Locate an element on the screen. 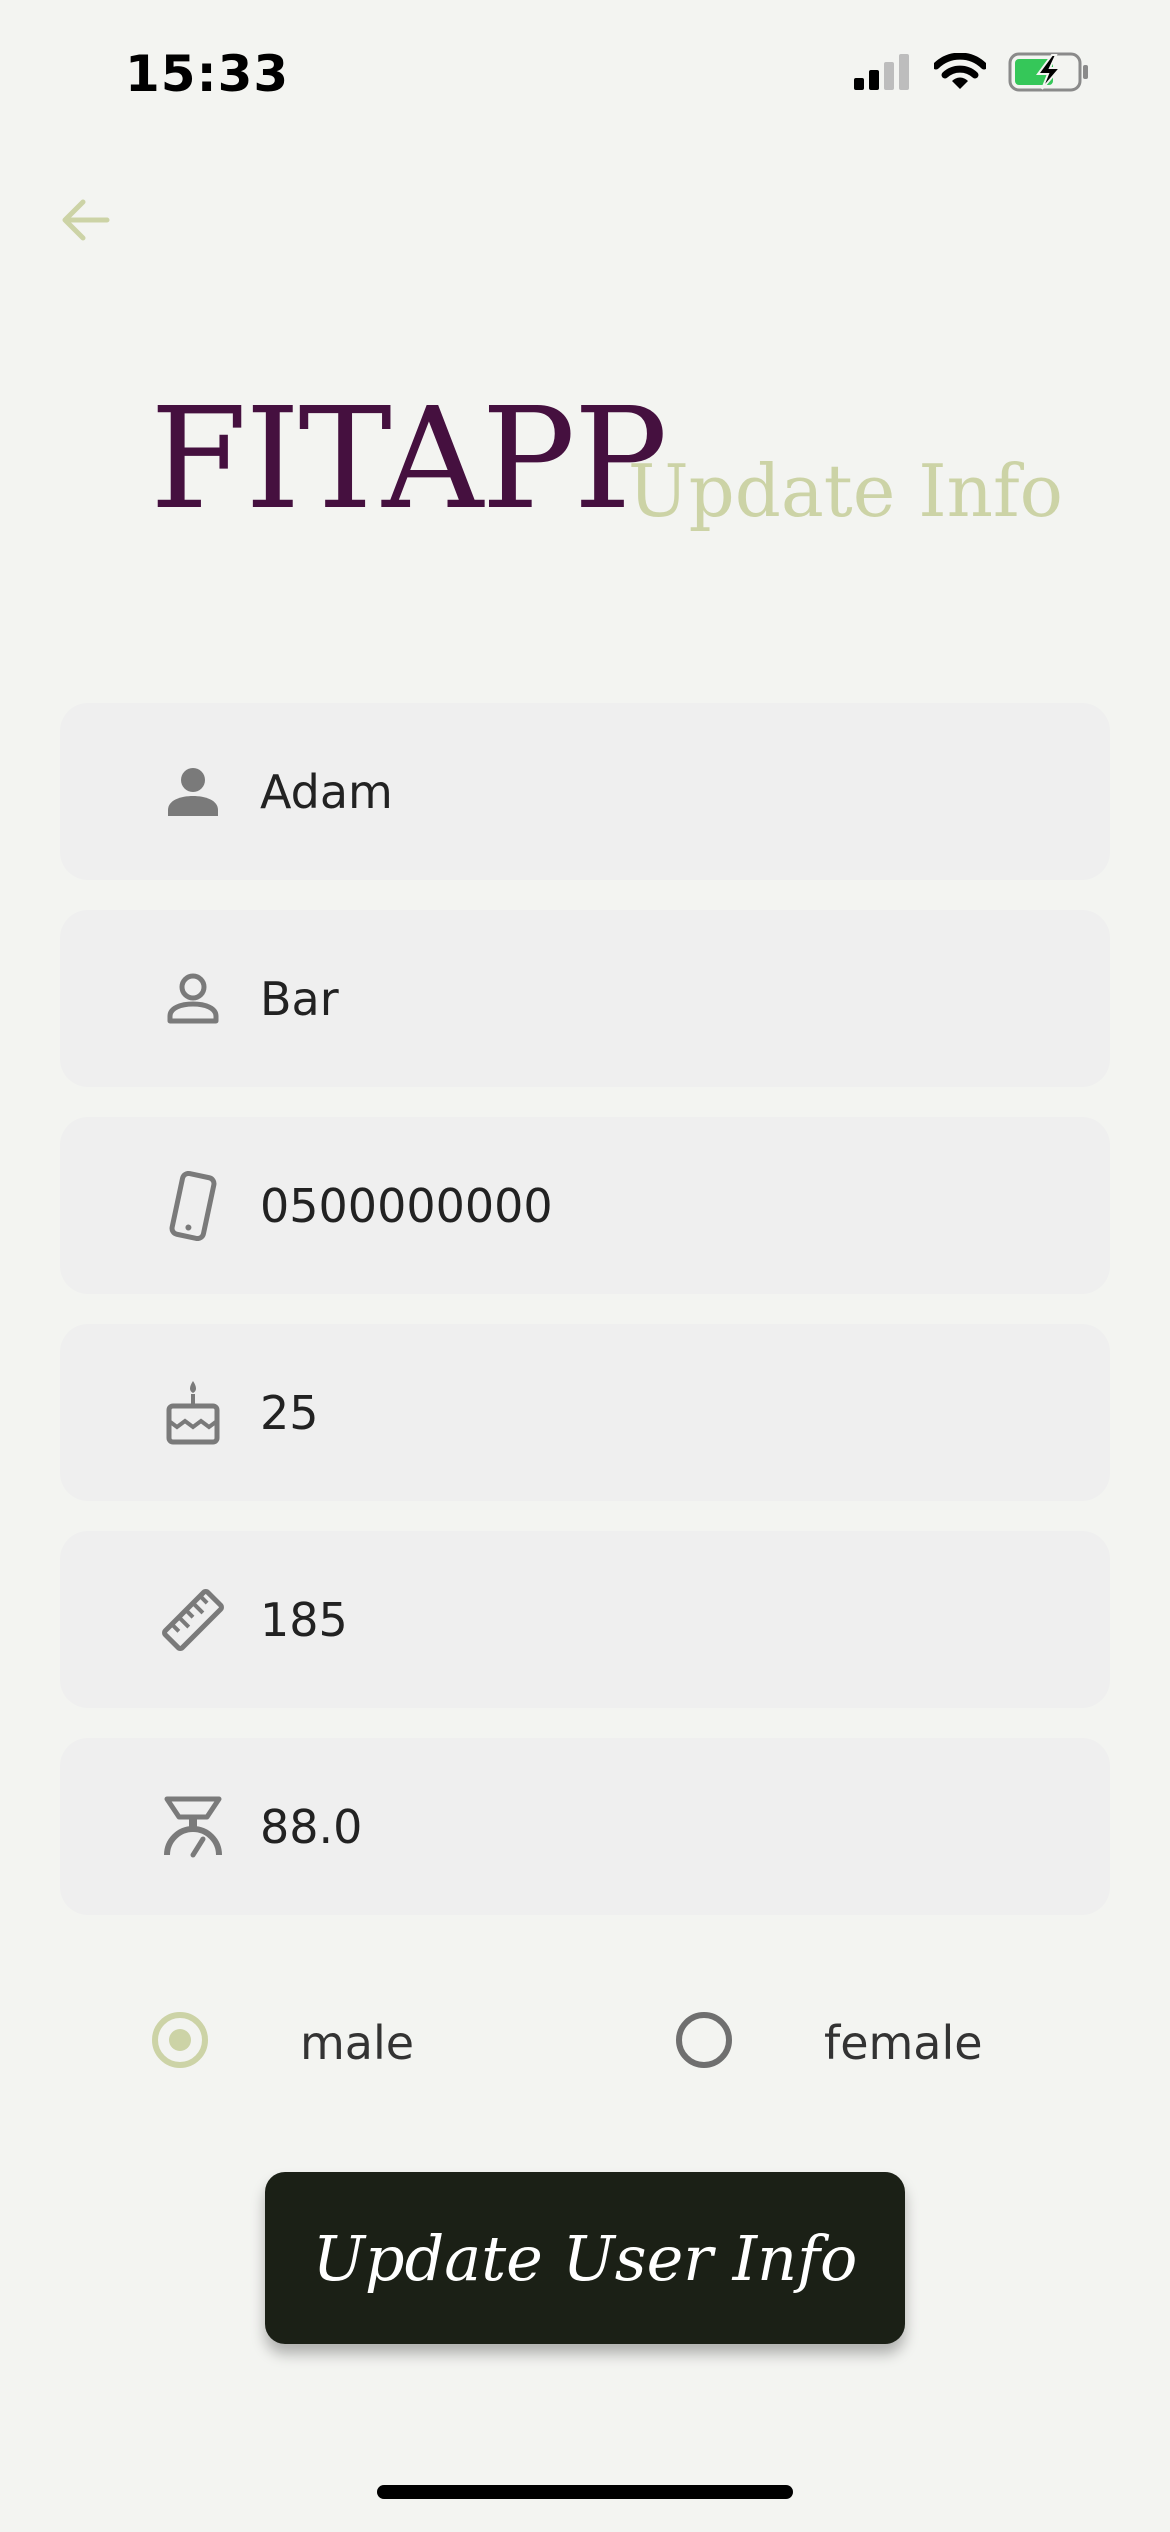  male-label: male is located at coordinates (357, 2043).